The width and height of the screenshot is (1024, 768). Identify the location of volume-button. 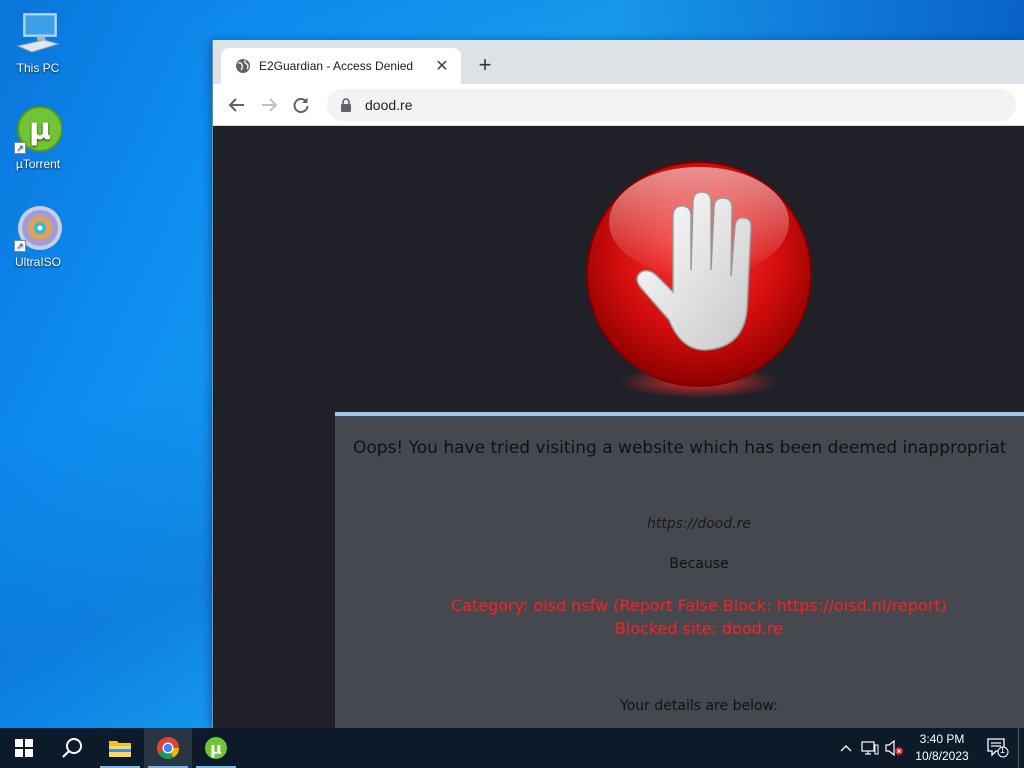
(894, 748).